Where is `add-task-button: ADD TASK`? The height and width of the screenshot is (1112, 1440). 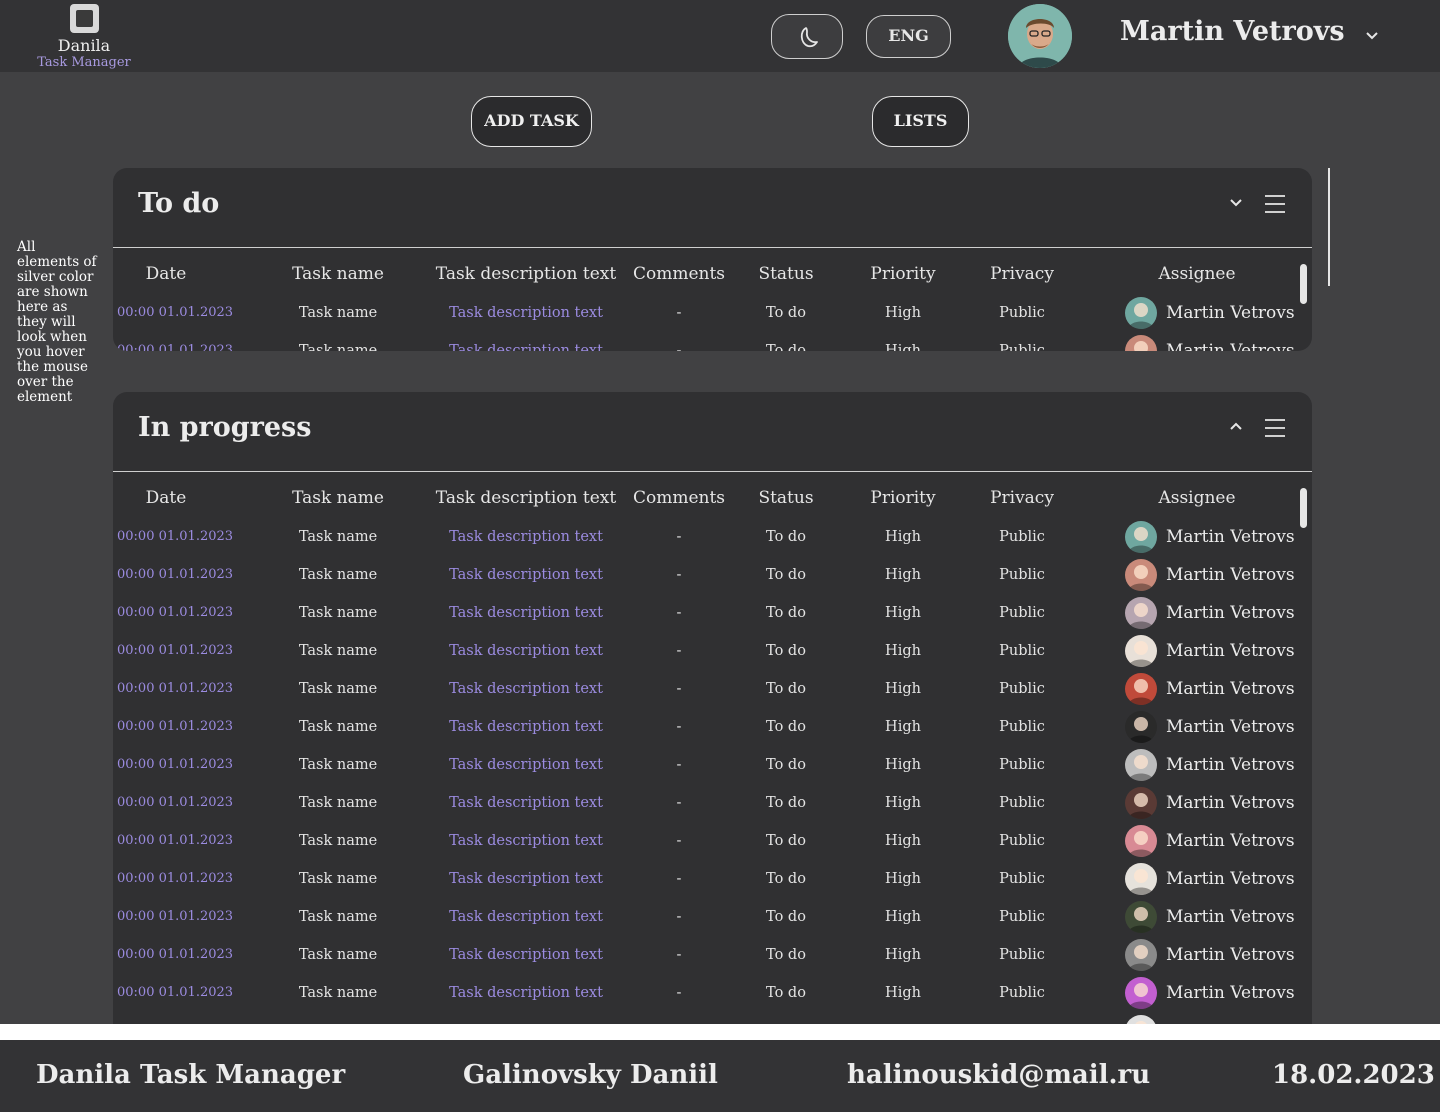 add-task-button: ADD TASK is located at coordinates (531, 121).